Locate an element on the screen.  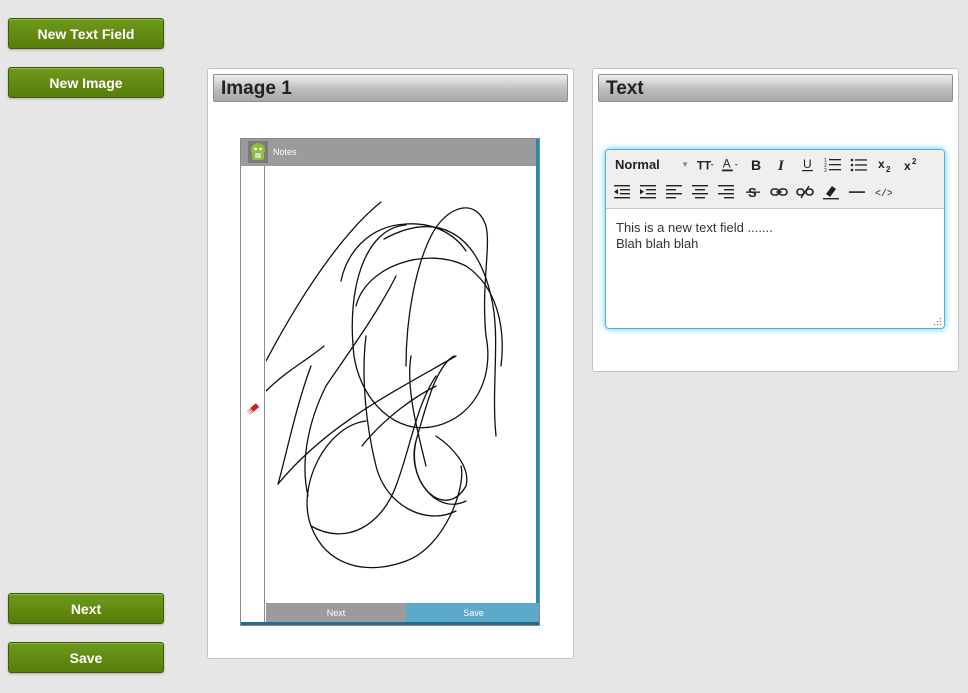
phone-action-bar: Notes is located at coordinates (390, 152).